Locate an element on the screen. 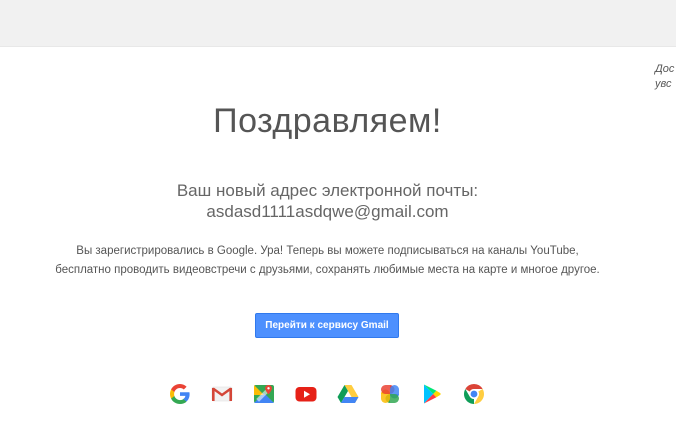  chrome-icon is located at coordinates (474, 394).